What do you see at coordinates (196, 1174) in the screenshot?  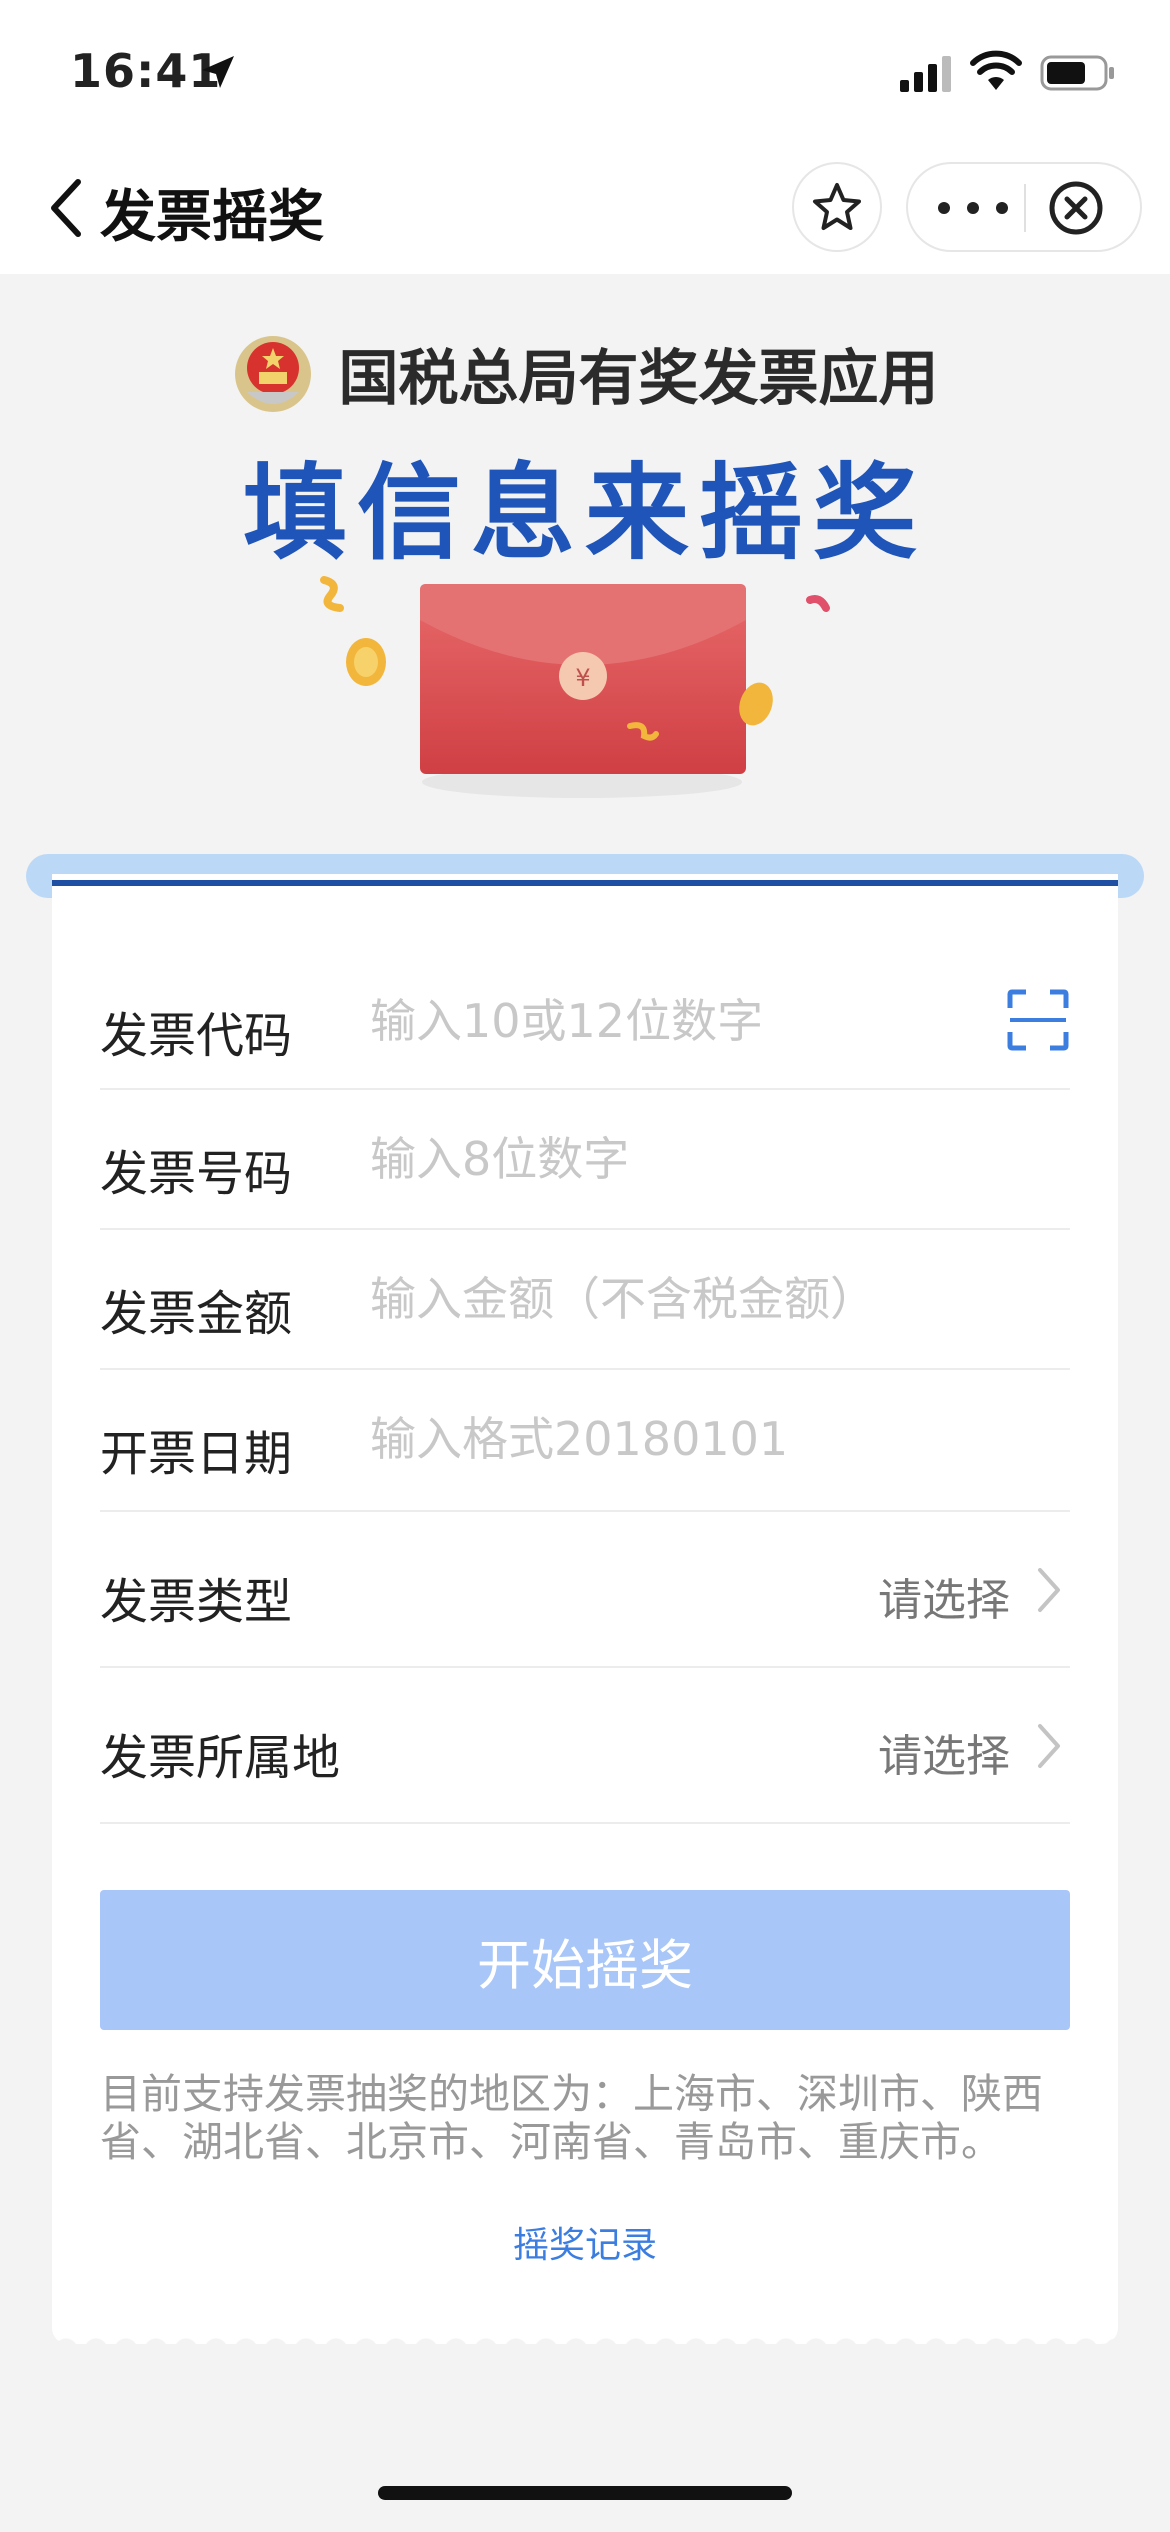 I see `invoice-number-label: 发票号码` at bounding box center [196, 1174].